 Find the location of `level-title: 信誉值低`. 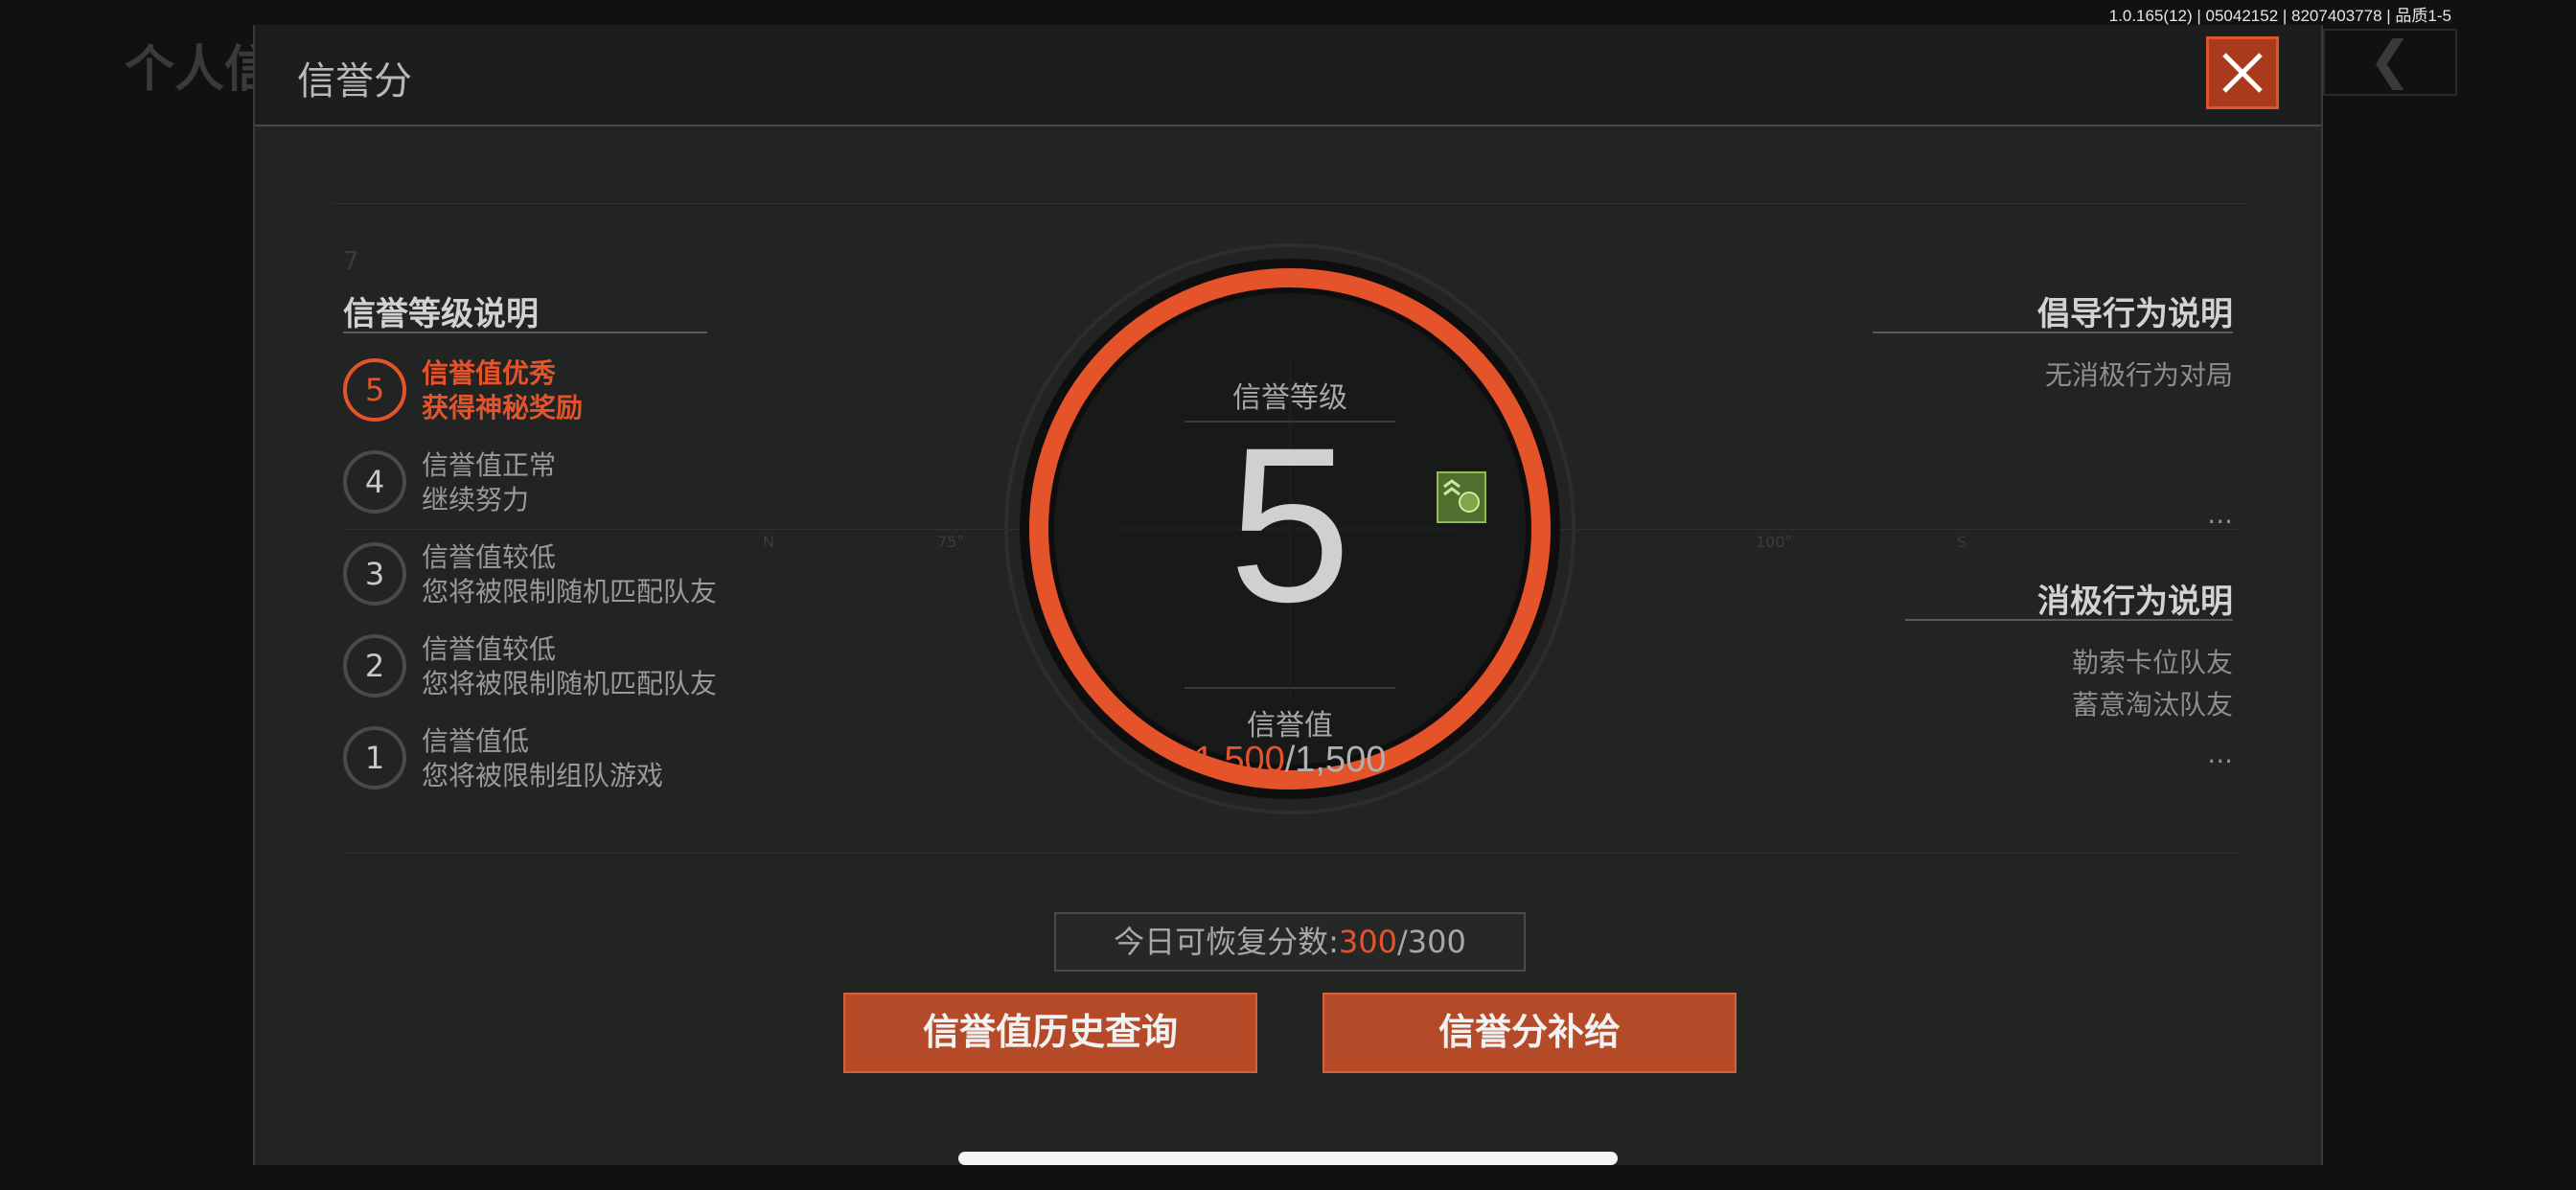

level-title: 信誉值低 is located at coordinates (476, 741).